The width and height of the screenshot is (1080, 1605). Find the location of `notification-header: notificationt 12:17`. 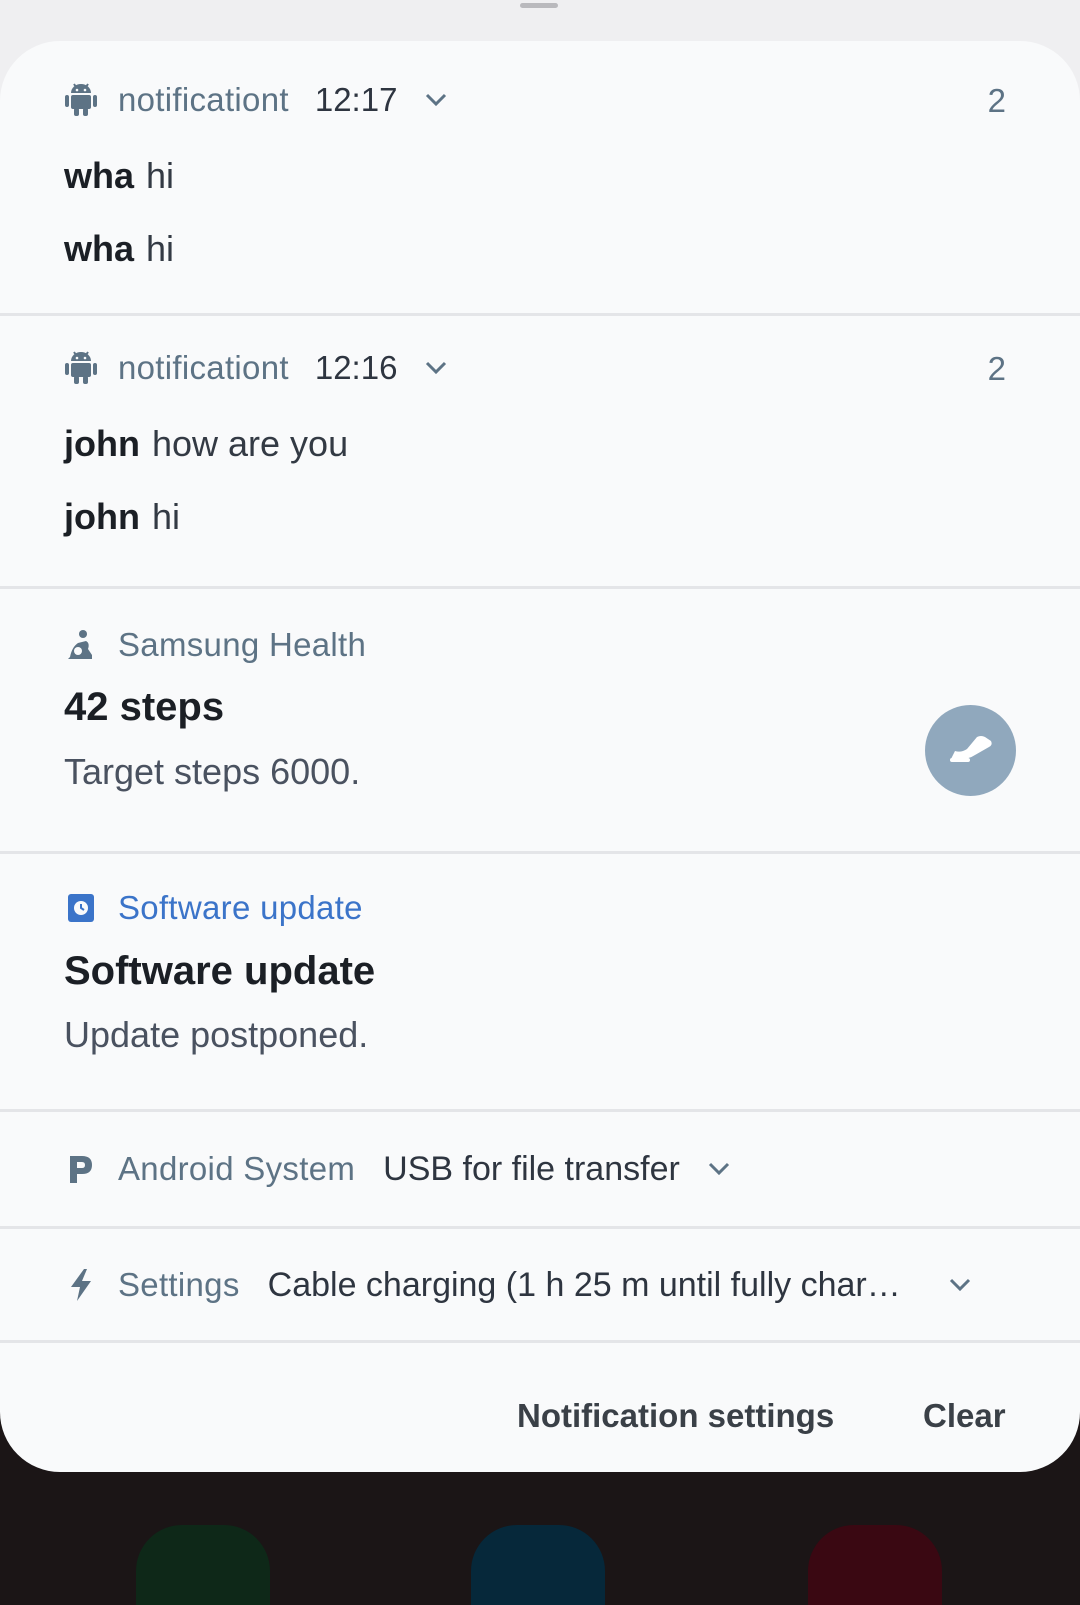

notification-header: notificationt 12:17 is located at coordinates (256, 100).